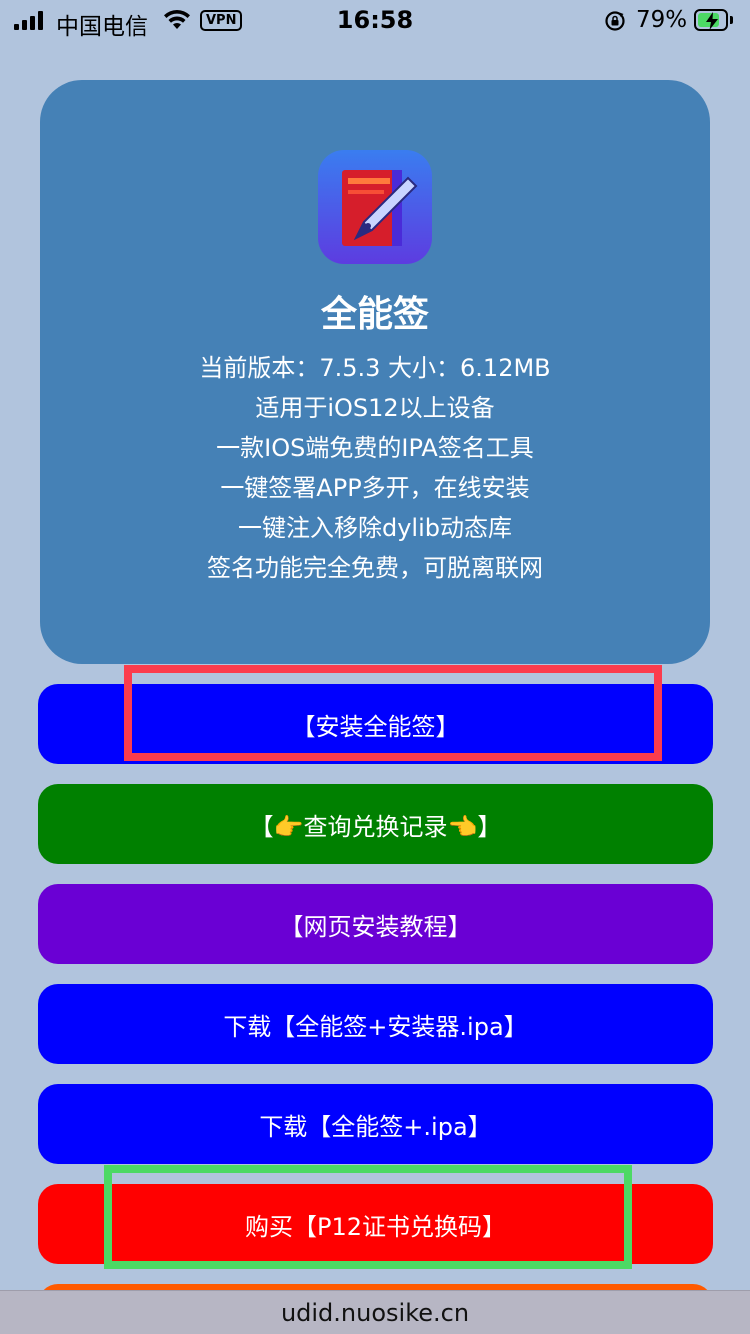  Describe the element at coordinates (375, 368) in the screenshot. I see `version-size-line: 当前版本：7.5.3 大小：6.12MB` at that location.